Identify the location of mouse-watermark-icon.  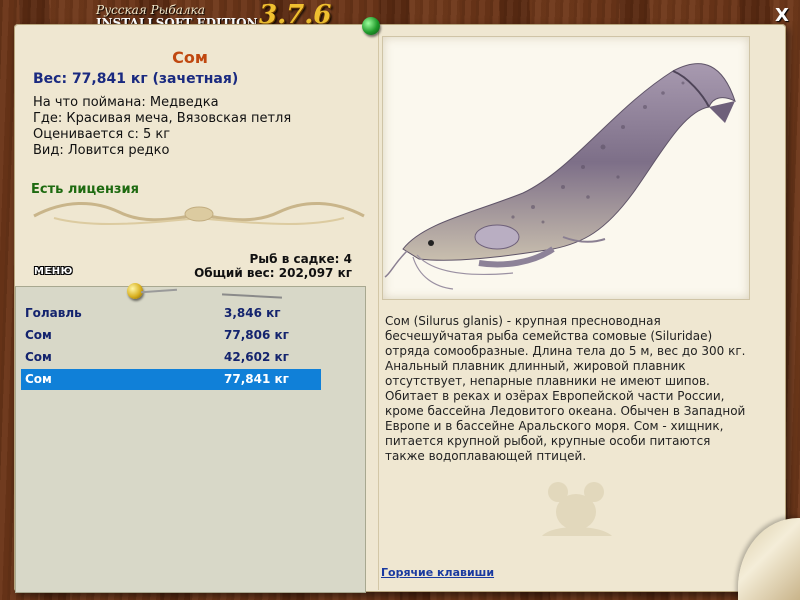
(577, 509).